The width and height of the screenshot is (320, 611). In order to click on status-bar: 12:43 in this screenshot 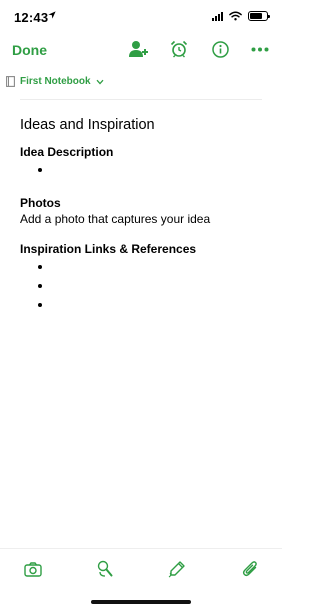, I will do `click(141, 17)`.